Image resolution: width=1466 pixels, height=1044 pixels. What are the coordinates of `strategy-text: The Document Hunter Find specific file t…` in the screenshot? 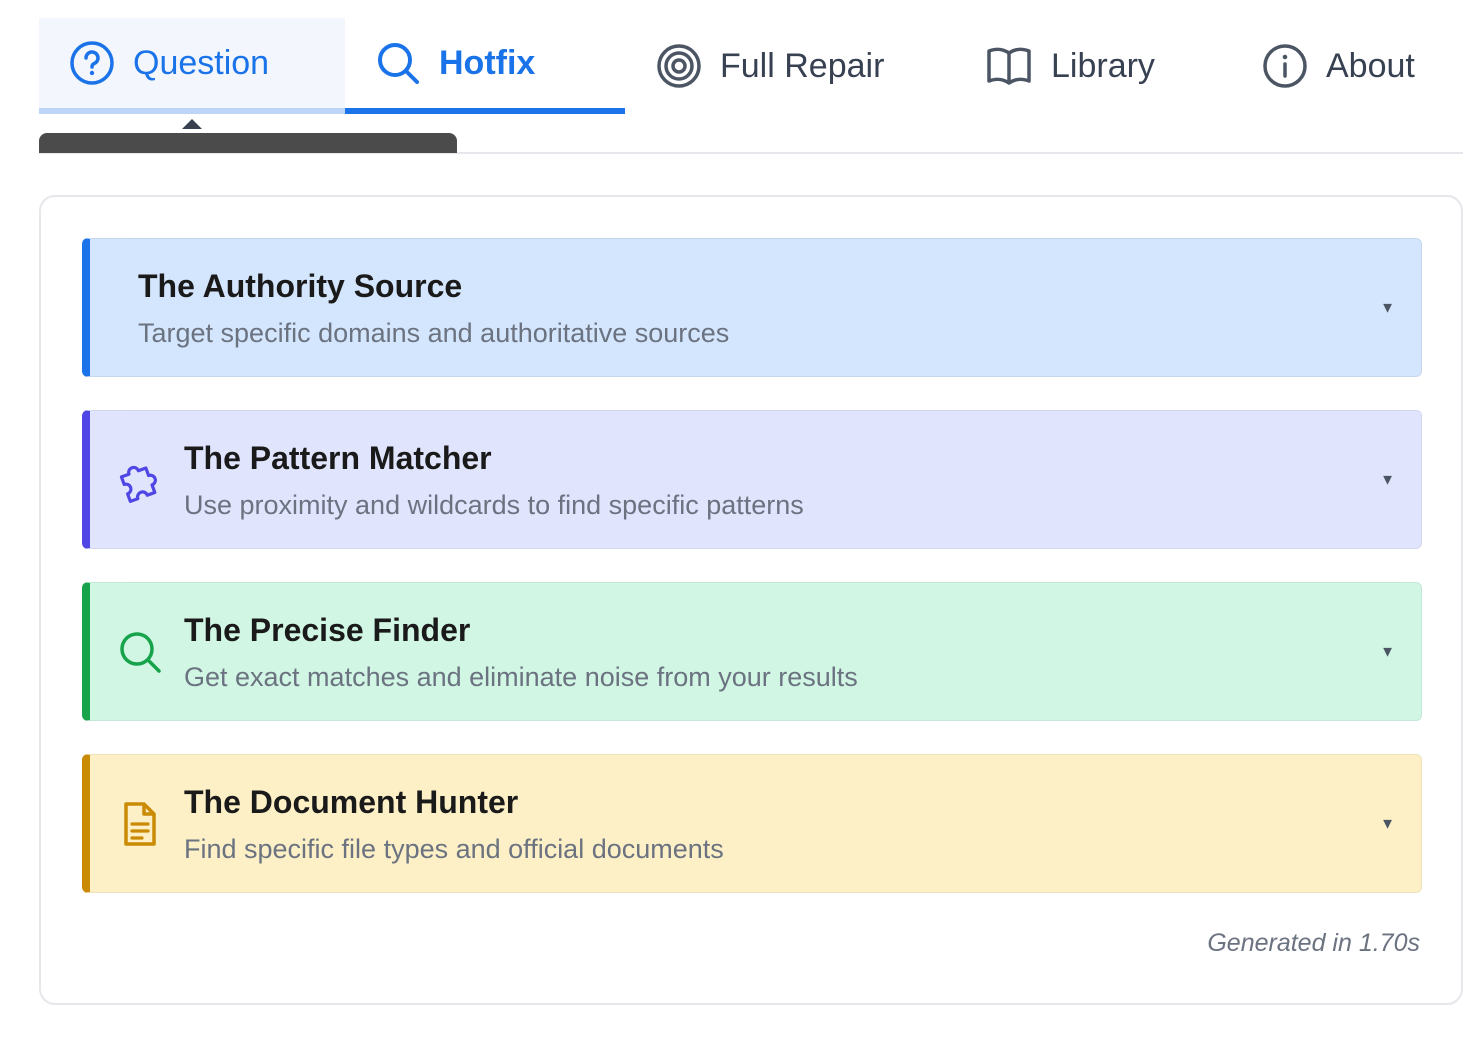 It's located at (454, 824).